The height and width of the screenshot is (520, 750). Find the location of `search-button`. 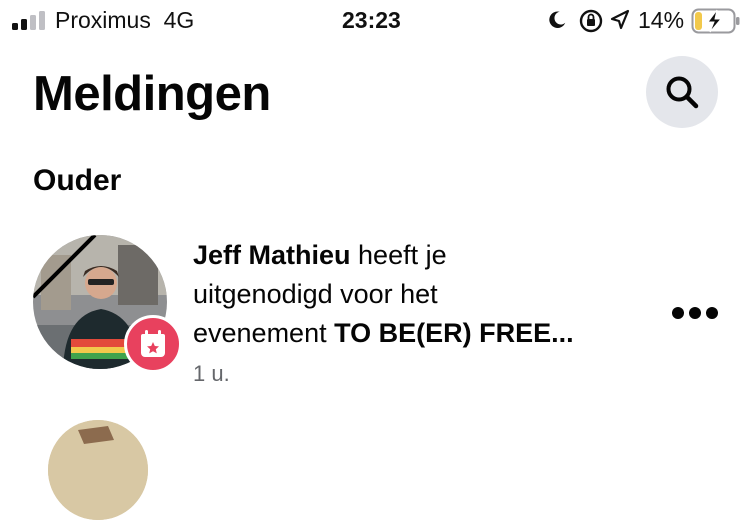

search-button is located at coordinates (682, 92).